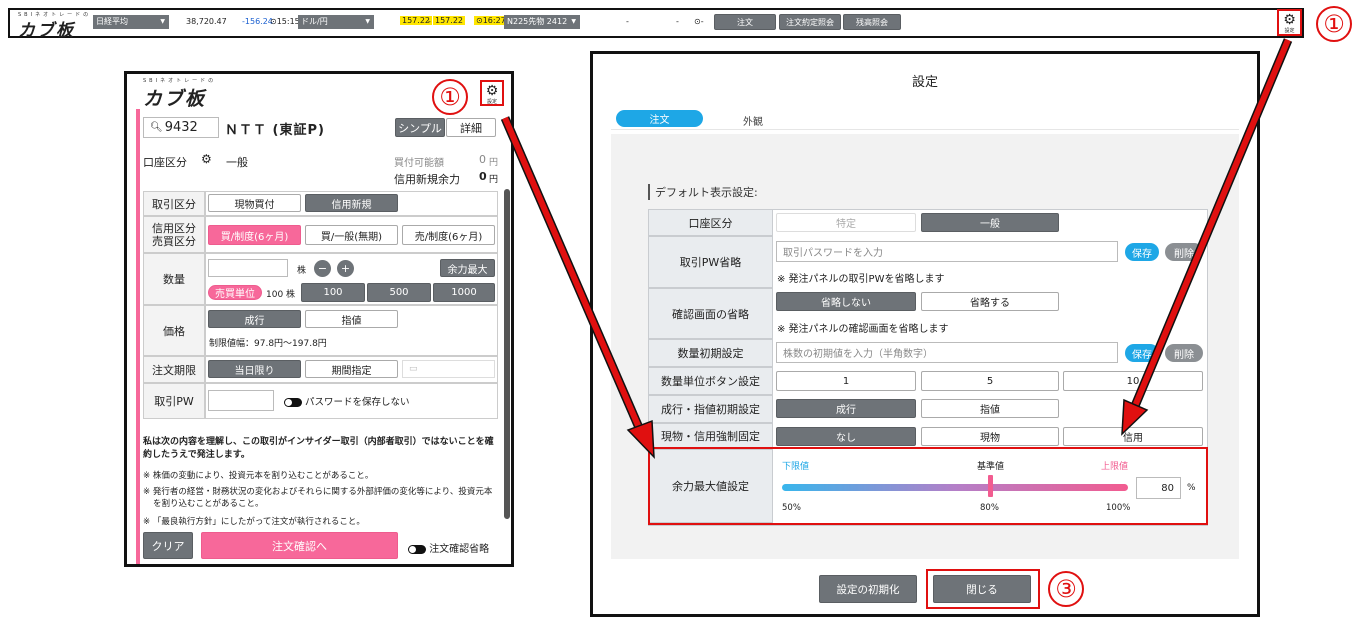 The height and width of the screenshot is (634, 1363). Describe the element at coordinates (846, 408) in the screenshot. I see `default-market-button: 成行` at that location.